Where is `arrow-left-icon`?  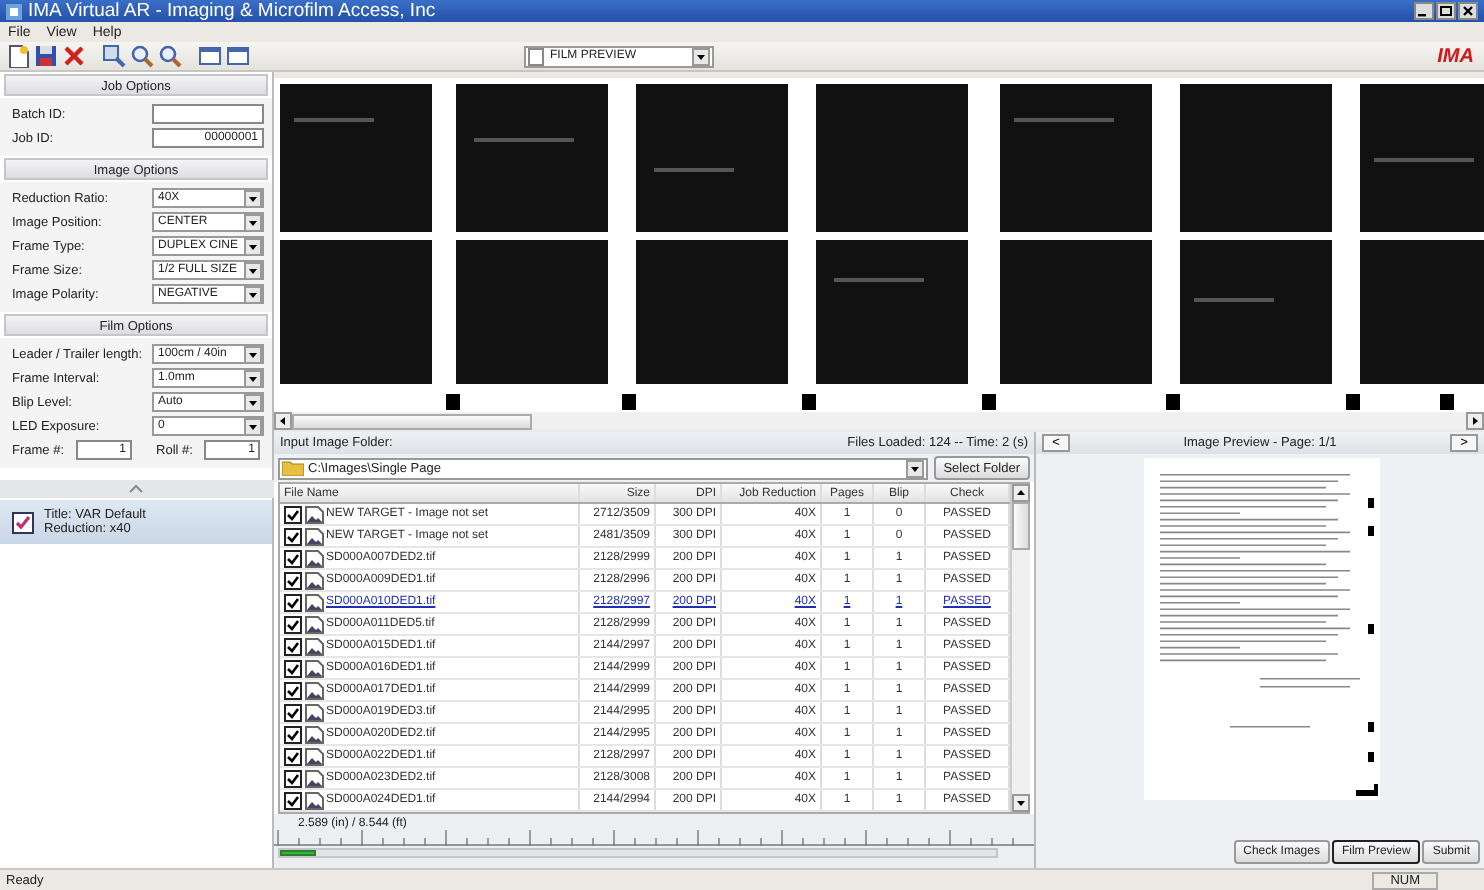
arrow-left-icon is located at coordinates (283, 421).